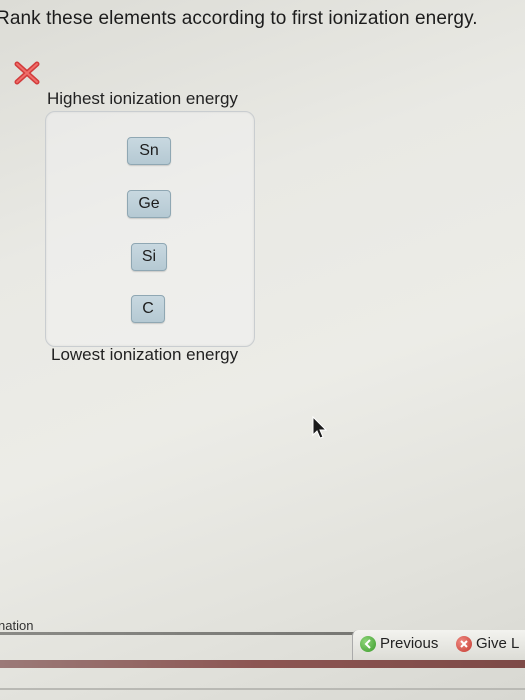 This screenshot has height=700, width=525. I want to click on rank-item-c: C, so click(148, 309).